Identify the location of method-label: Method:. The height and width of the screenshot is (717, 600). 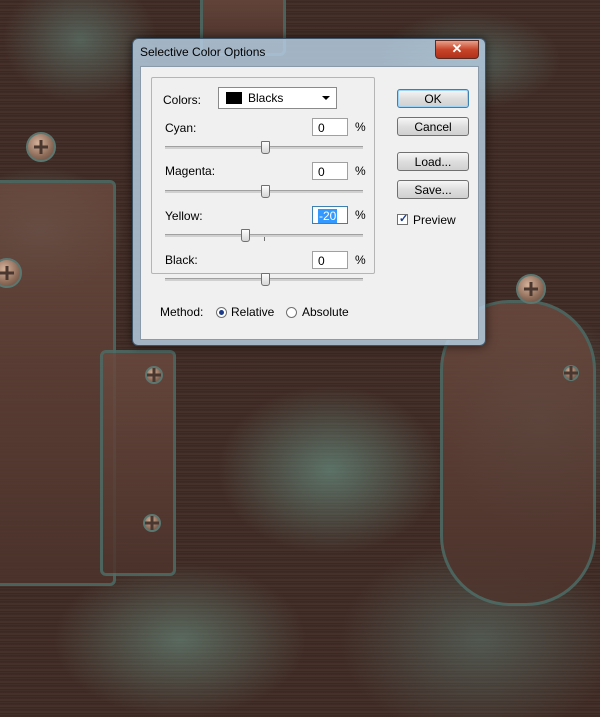
(182, 312).